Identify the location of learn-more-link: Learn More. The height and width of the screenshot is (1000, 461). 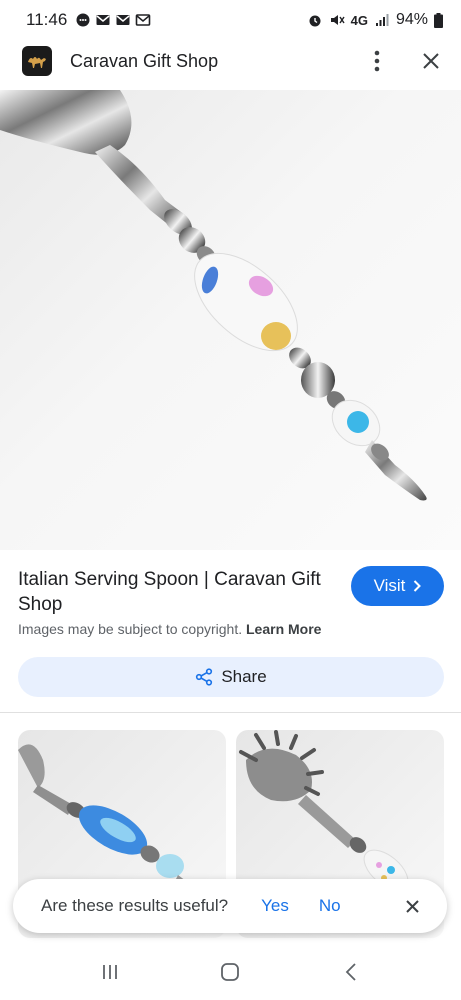
(283, 629).